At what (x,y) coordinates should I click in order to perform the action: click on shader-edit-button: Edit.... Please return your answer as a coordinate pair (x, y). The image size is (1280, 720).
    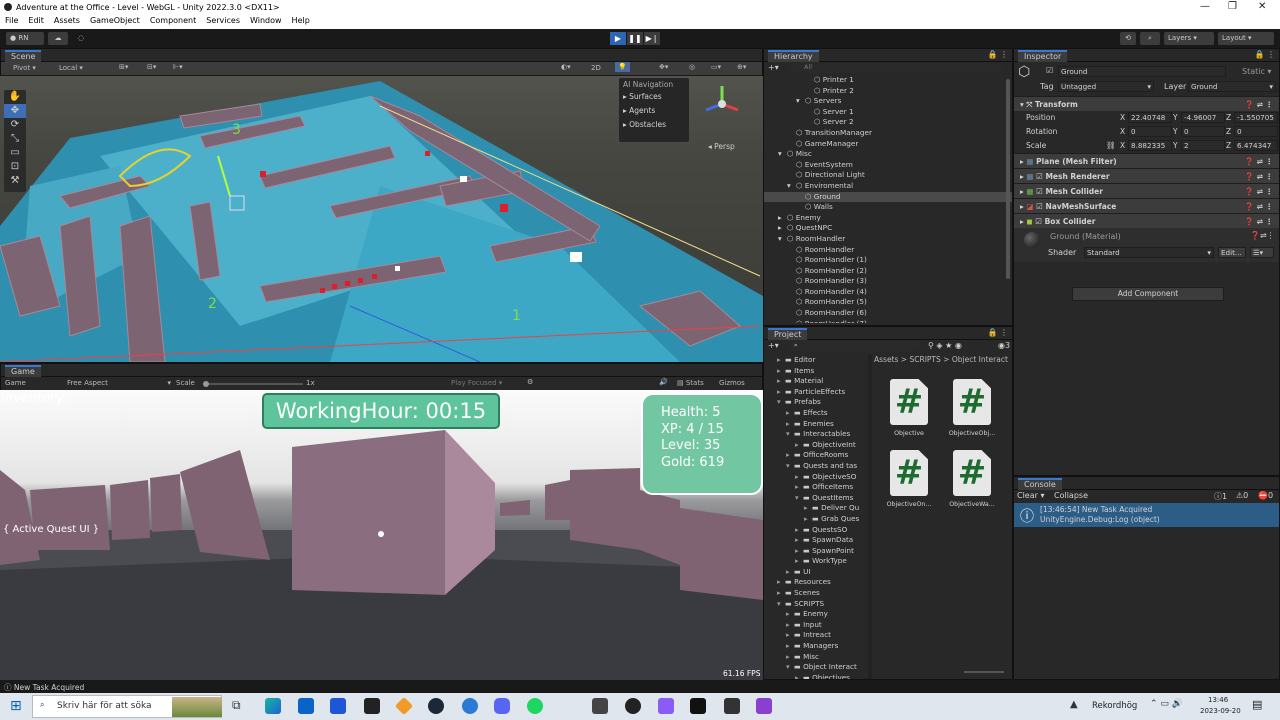
    Looking at the image, I should click on (1232, 252).